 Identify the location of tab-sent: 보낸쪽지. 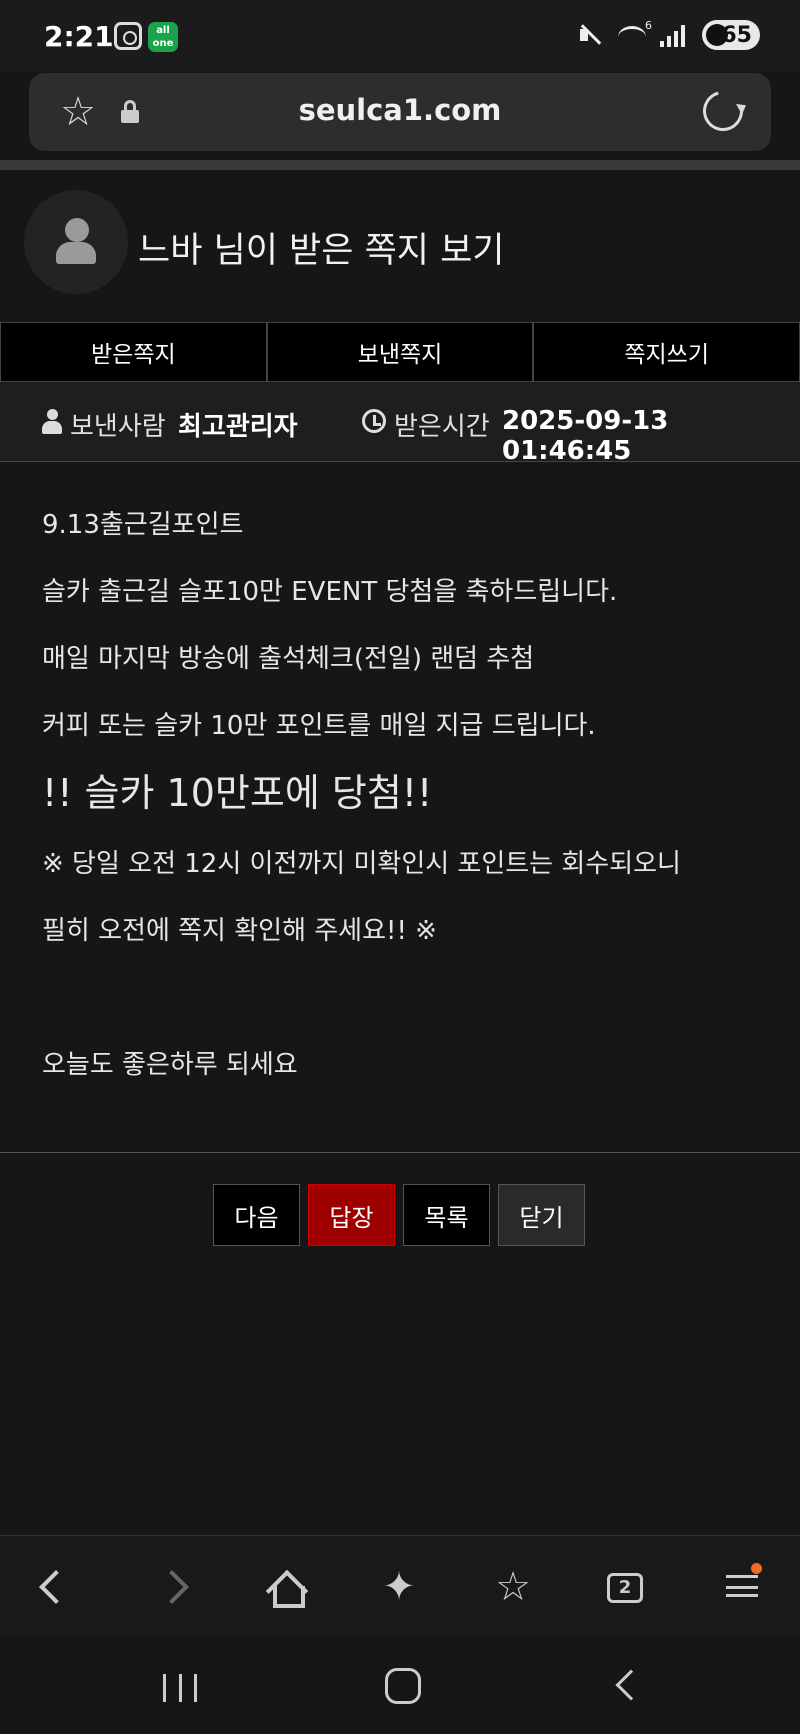
(400, 352).